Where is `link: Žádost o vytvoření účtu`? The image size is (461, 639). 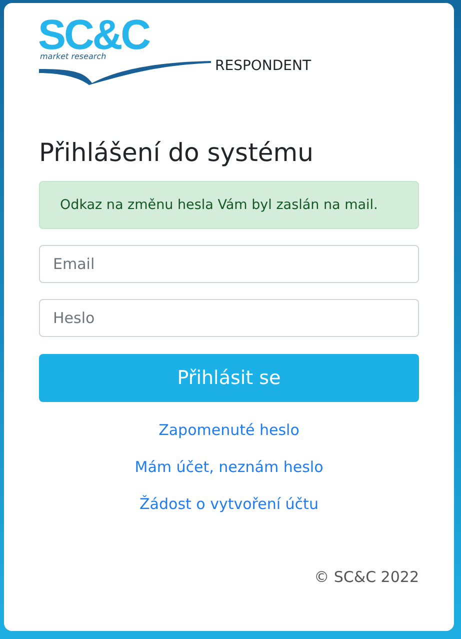
link: Žádost o vytvoření účtu is located at coordinates (229, 504).